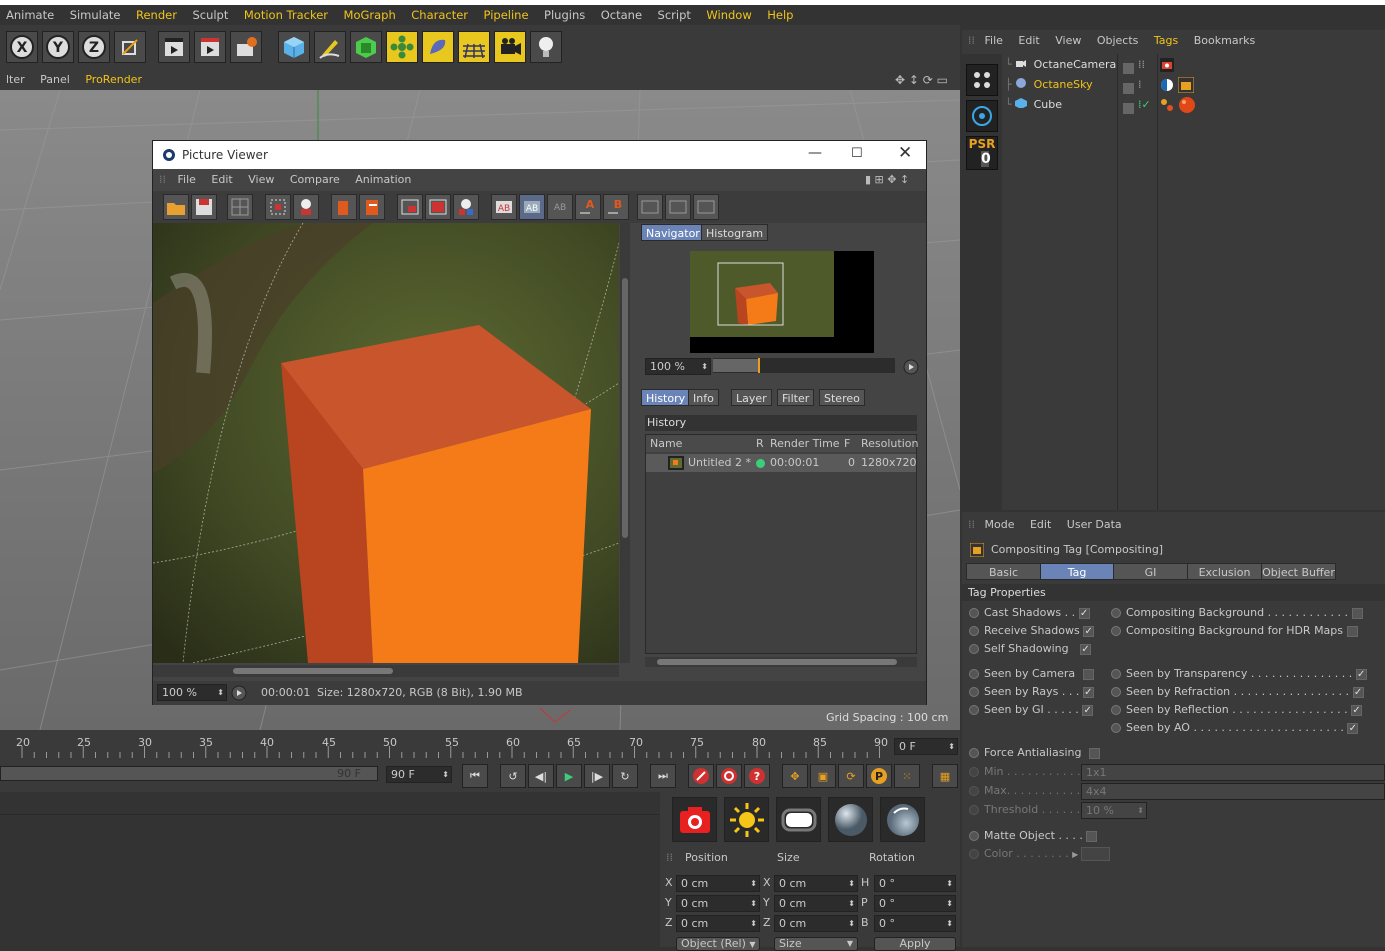  What do you see at coordinates (210, 15) in the screenshot?
I see `menu-sculpt: Sculpt` at bounding box center [210, 15].